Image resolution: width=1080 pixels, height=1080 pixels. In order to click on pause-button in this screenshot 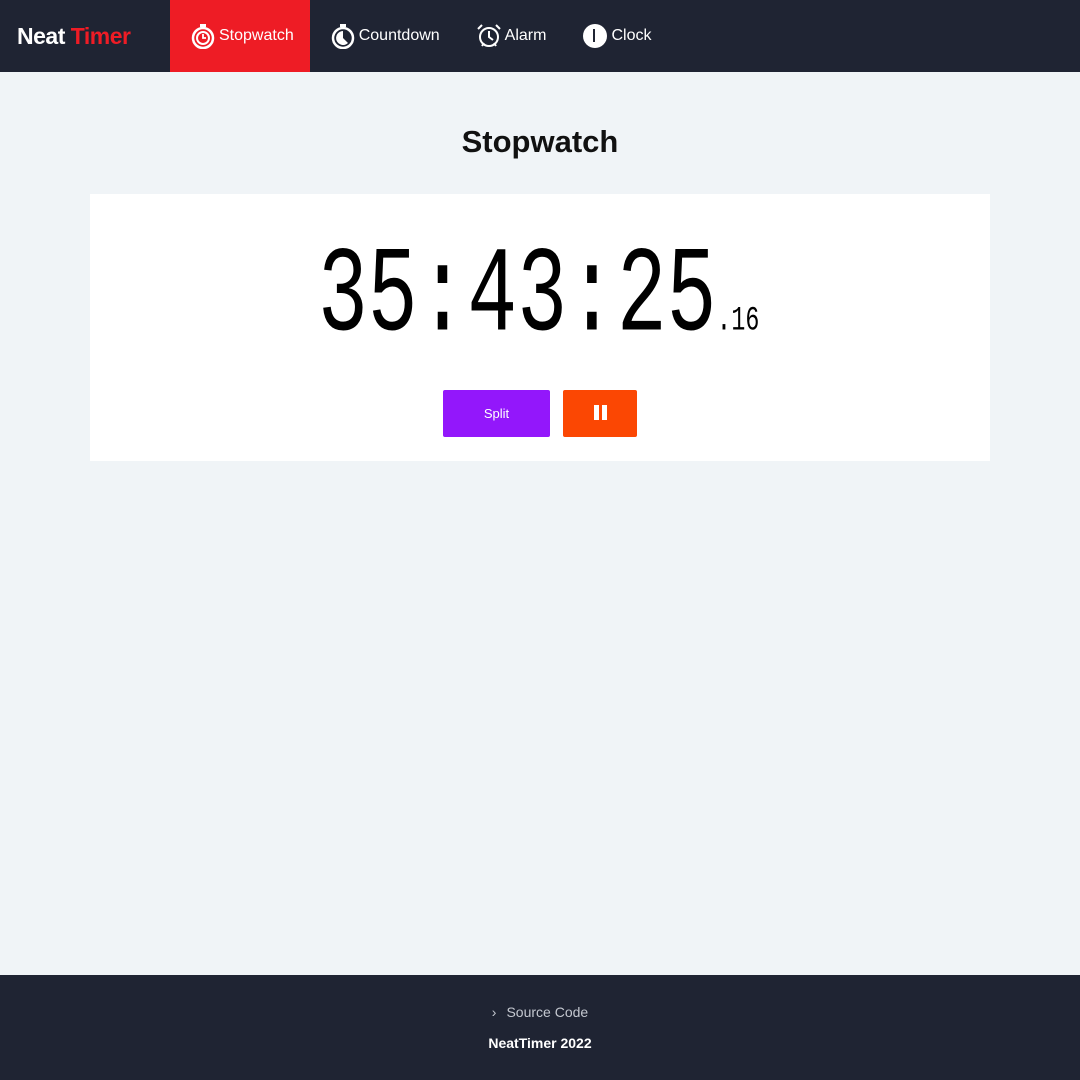, I will do `click(600, 413)`.